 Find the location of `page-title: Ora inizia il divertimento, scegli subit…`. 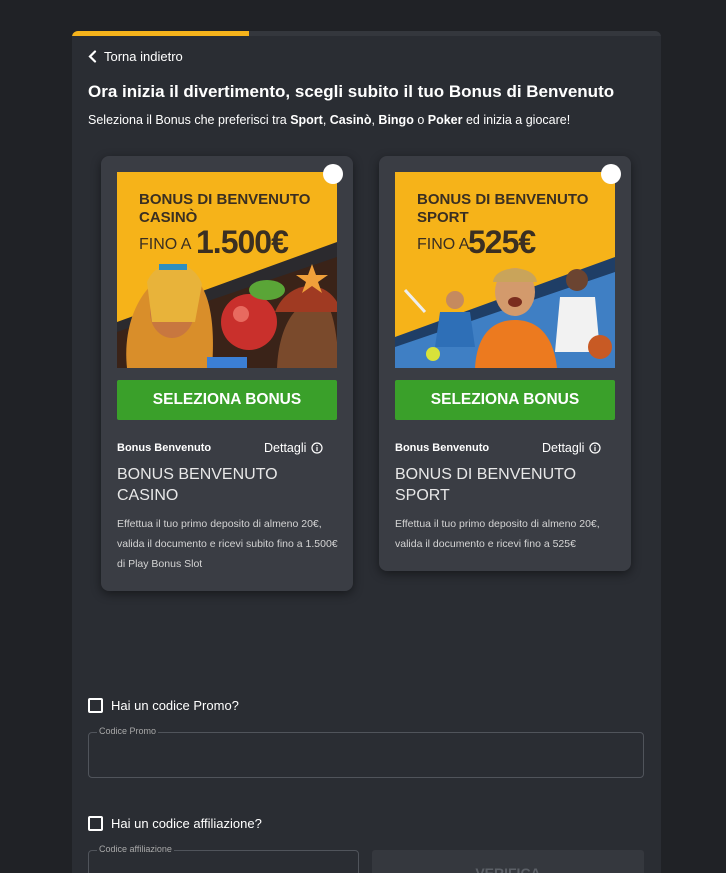

page-title: Ora inizia il divertimento, scegli subit… is located at coordinates (351, 91).